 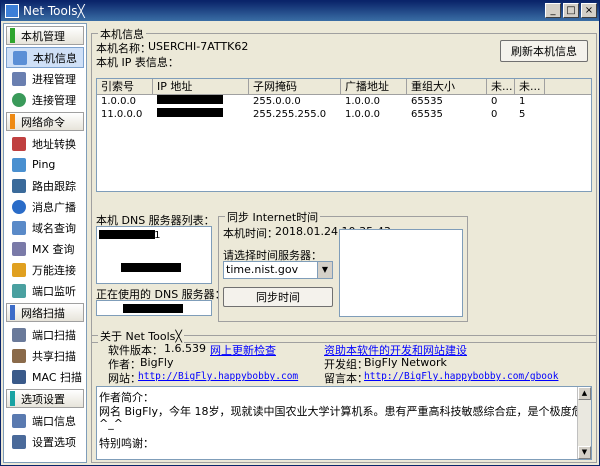 What do you see at coordinates (125, 86) in the screenshot?
I see `column-header: 引索号` at bounding box center [125, 86].